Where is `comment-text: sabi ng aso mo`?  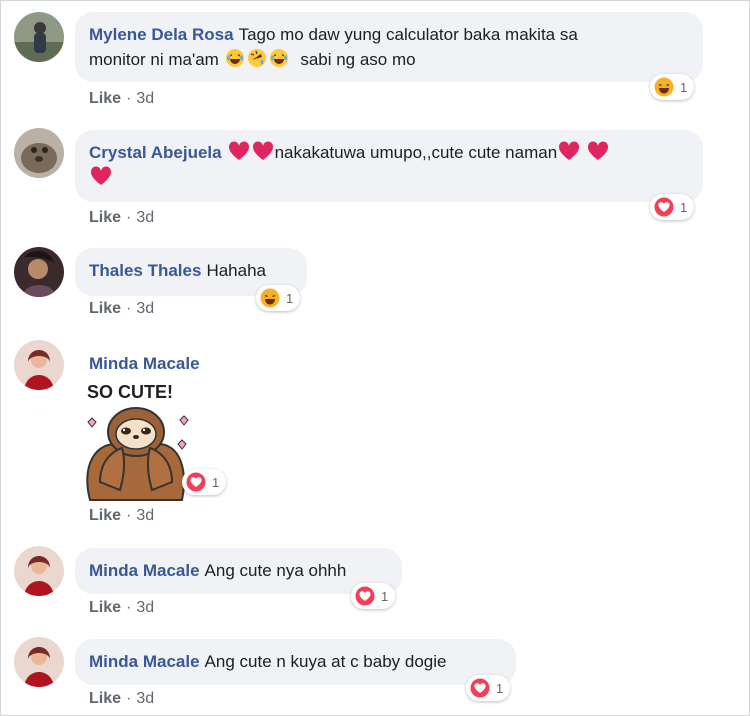
comment-text: sabi ng aso mo is located at coordinates (358, 59).